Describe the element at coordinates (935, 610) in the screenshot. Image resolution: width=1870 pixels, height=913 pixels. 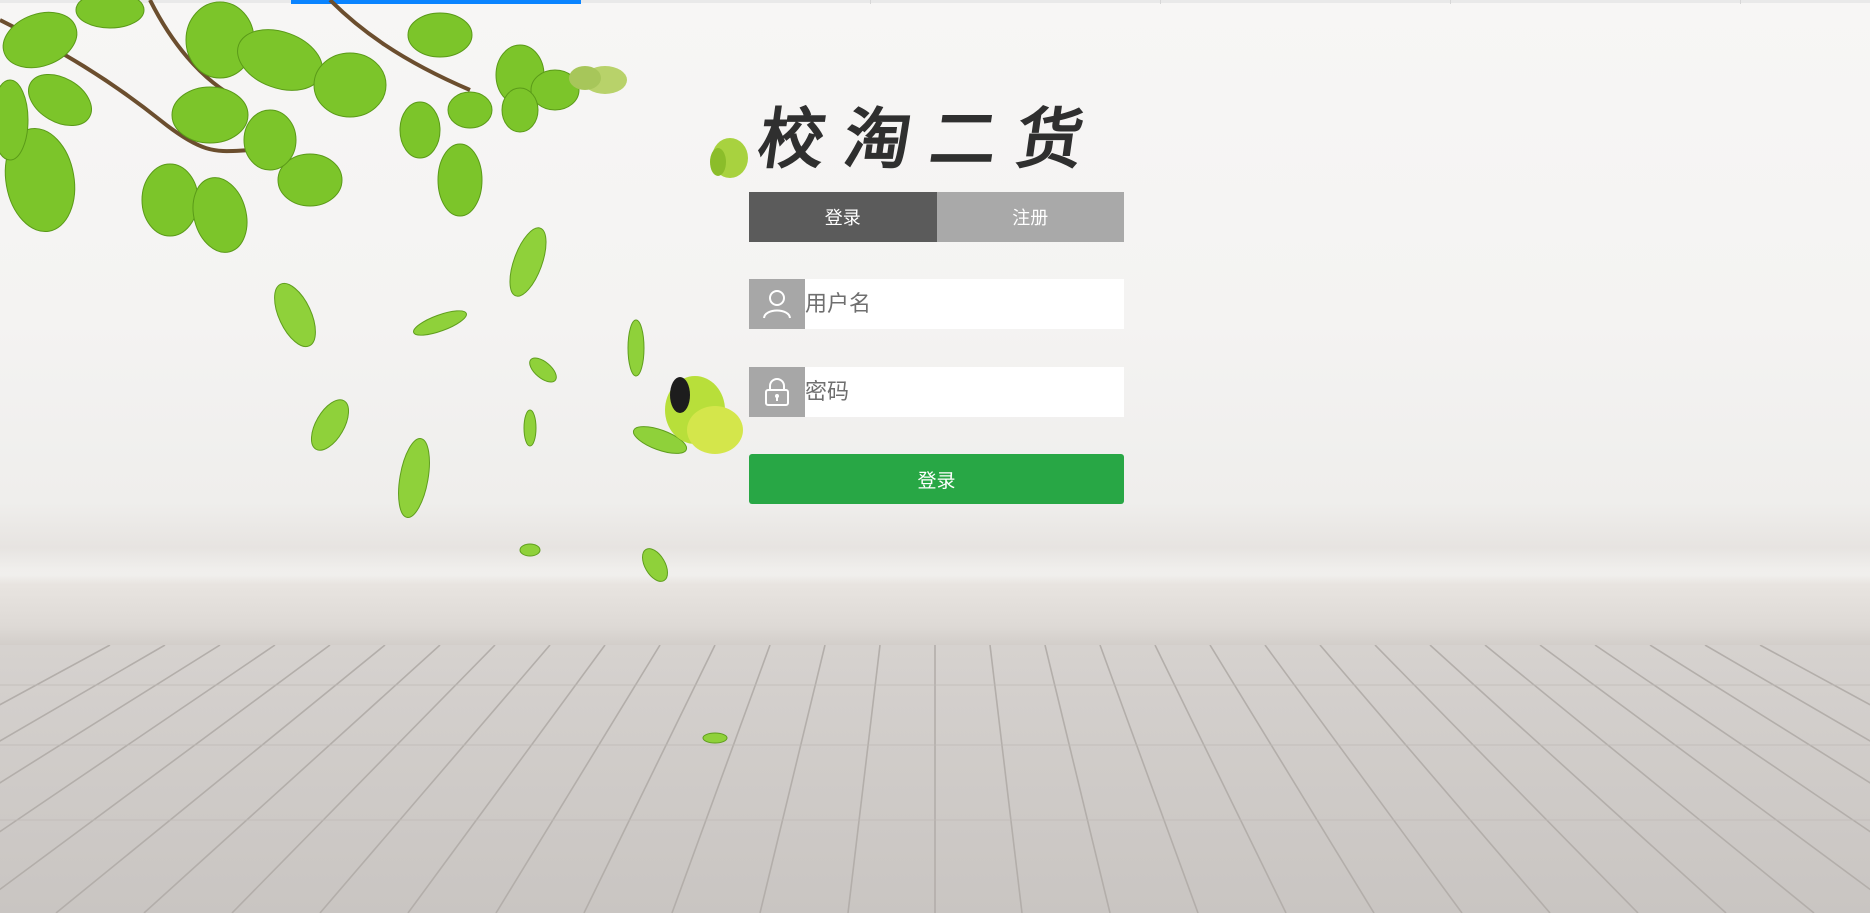
I see `wall-shadow` at that location.